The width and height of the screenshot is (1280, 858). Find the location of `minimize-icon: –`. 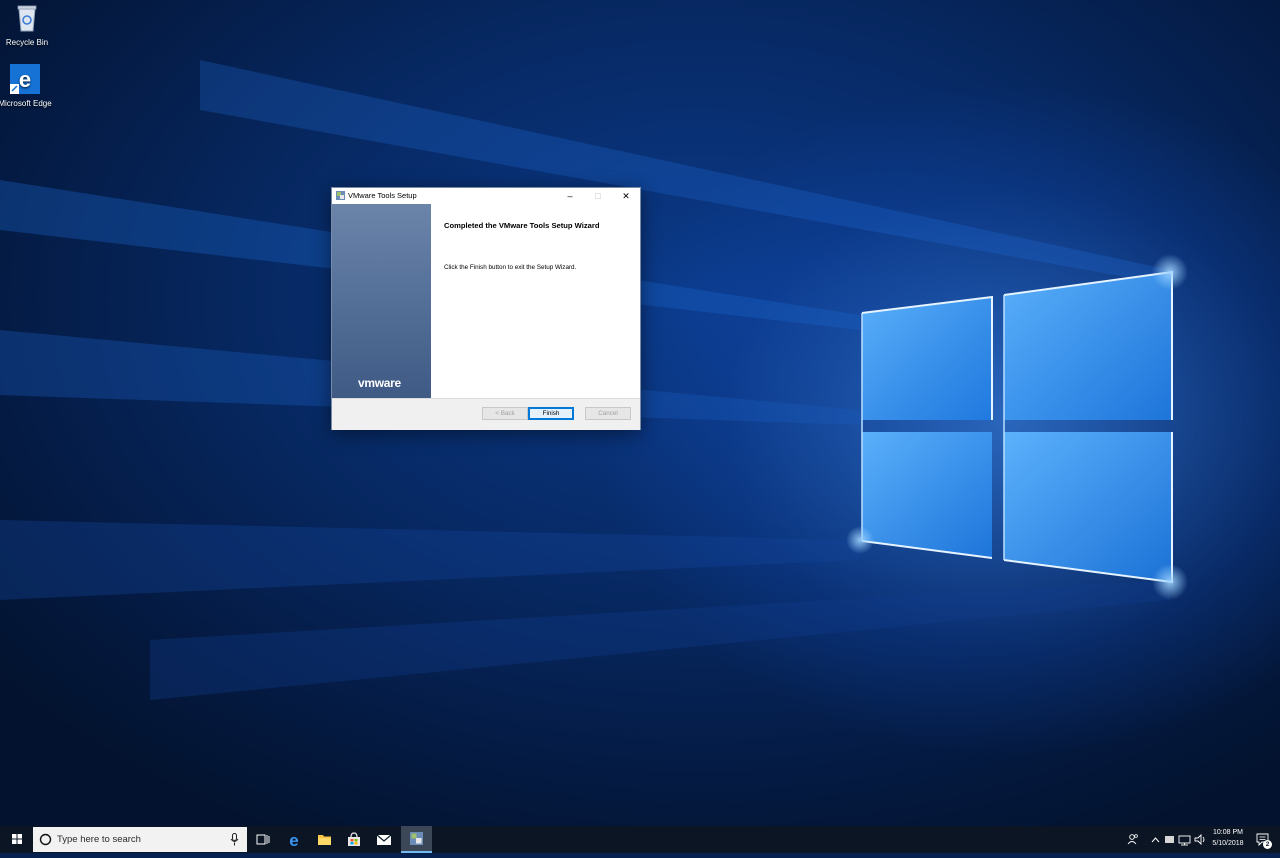

minimize-icon: – is located at coordinates (570, 196).